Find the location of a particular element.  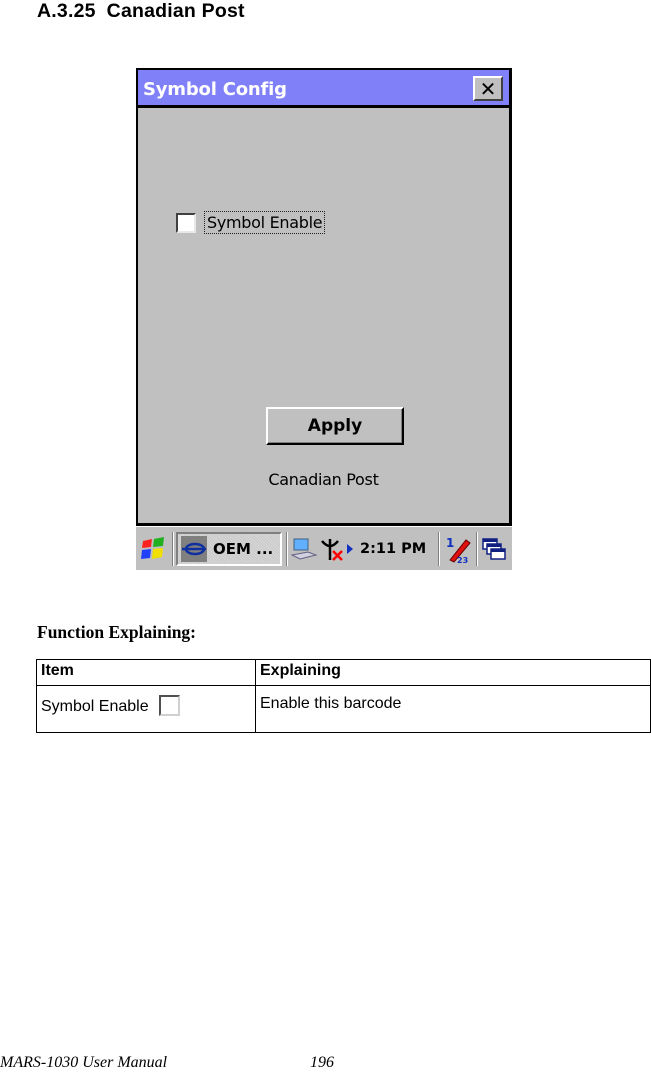

symbol-enable-label: Symbol Enable is located at coordinates (265, 222).